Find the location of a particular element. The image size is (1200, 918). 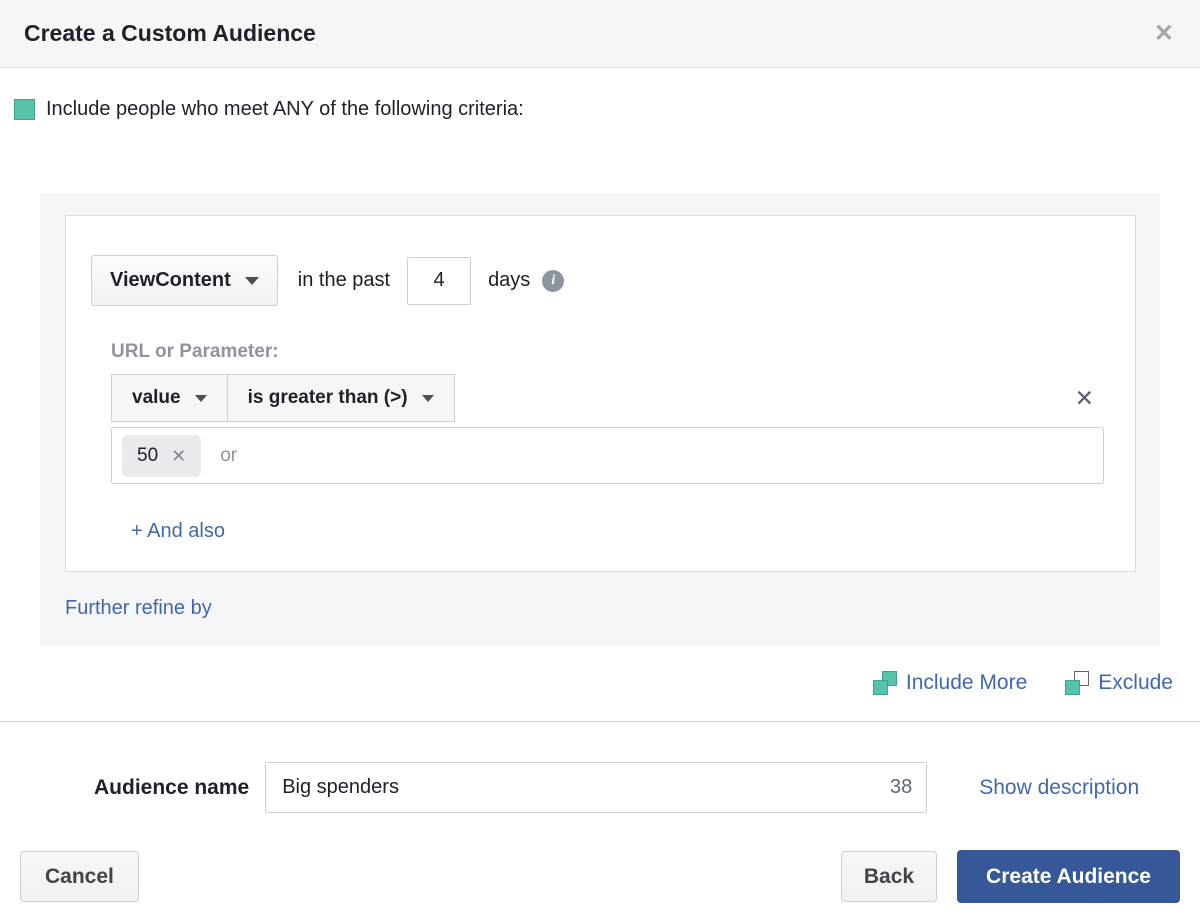

filter-dropdown-group: value is greater than (>) is located at coordinates (283, 398).